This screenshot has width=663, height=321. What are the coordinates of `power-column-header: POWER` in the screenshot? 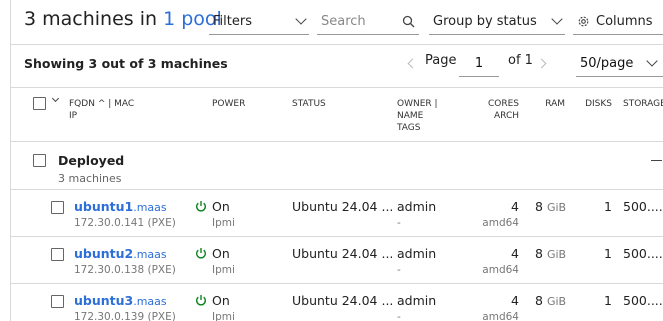 It's located at (228, 104).